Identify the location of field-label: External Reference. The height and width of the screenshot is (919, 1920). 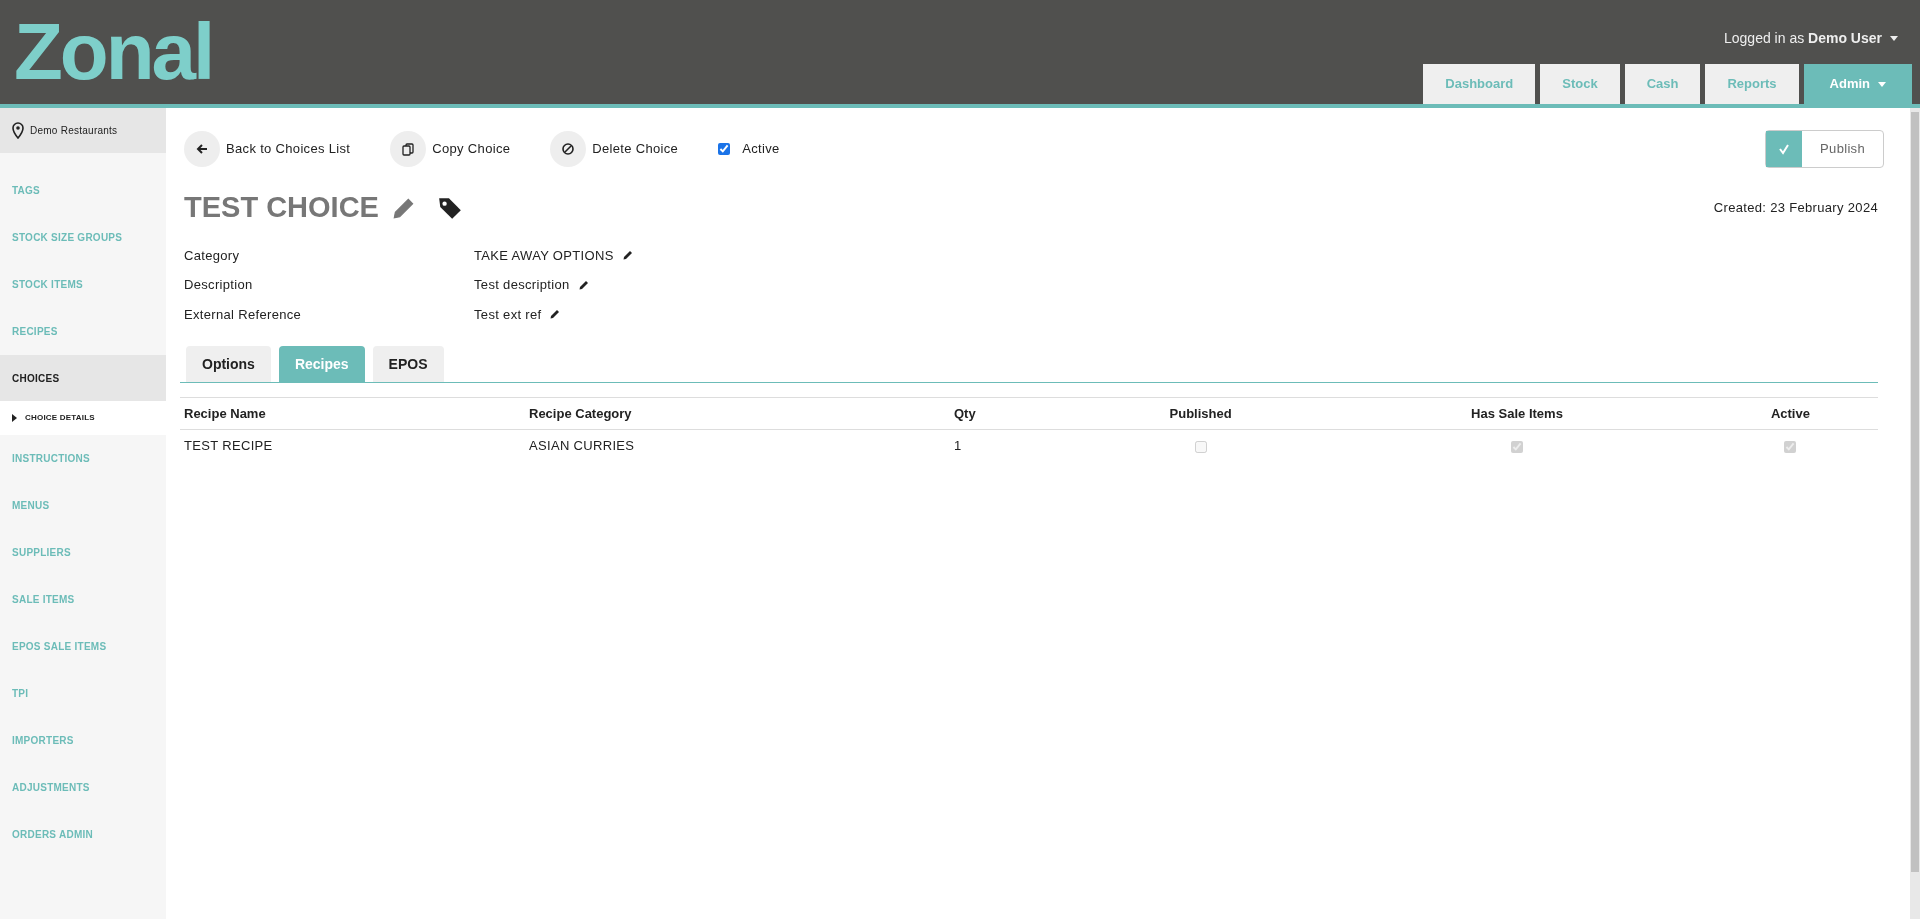
(243, 314).